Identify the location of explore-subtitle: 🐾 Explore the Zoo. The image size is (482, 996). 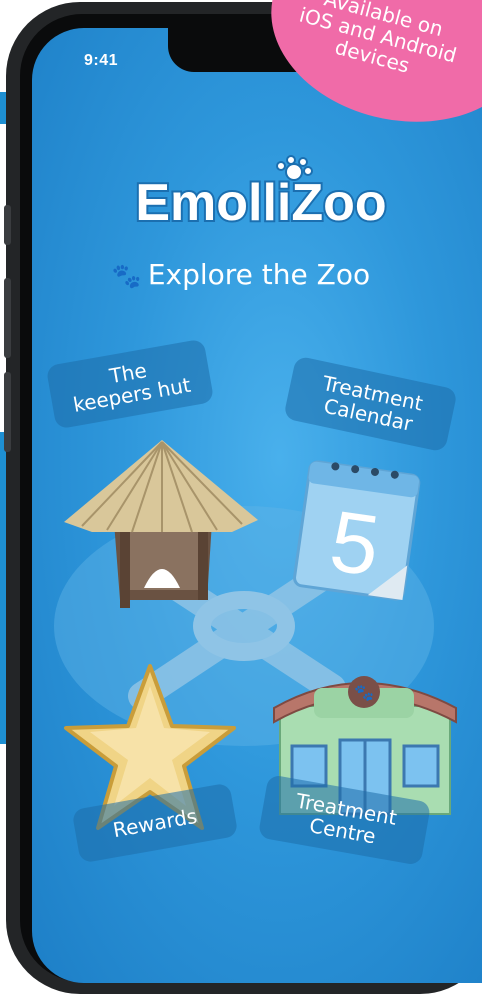
(241, 274).